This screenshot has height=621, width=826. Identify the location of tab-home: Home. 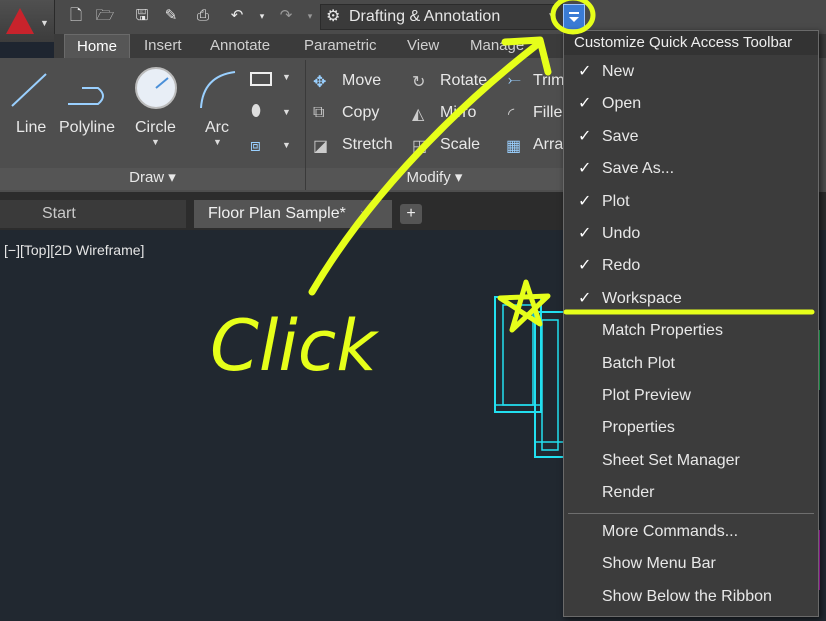
(97, 46).